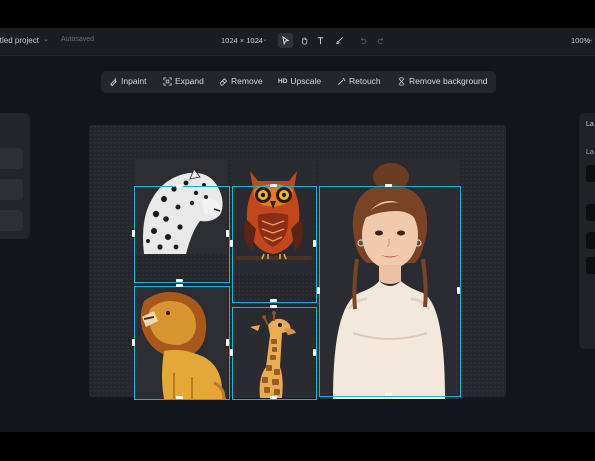 This screenshot has height=461, width=595. What do you see at coordinates (590, 152) in the screenshot?
I see `layers-subheading: La` at bounding box center [590, 152].